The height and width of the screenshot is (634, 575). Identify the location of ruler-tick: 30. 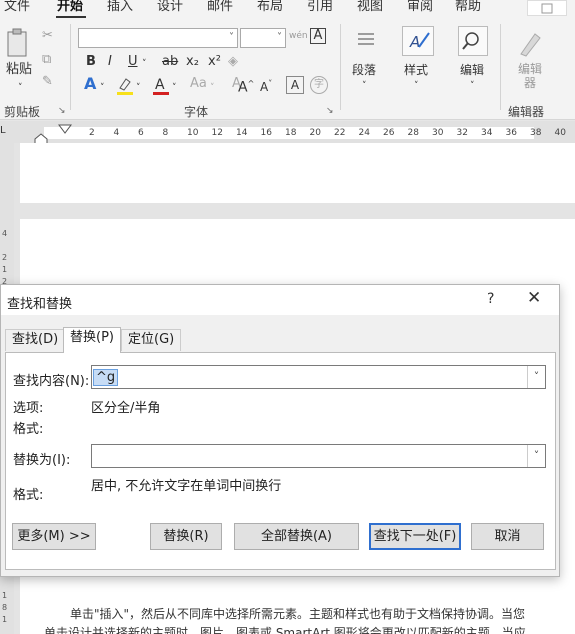
(438, 133).